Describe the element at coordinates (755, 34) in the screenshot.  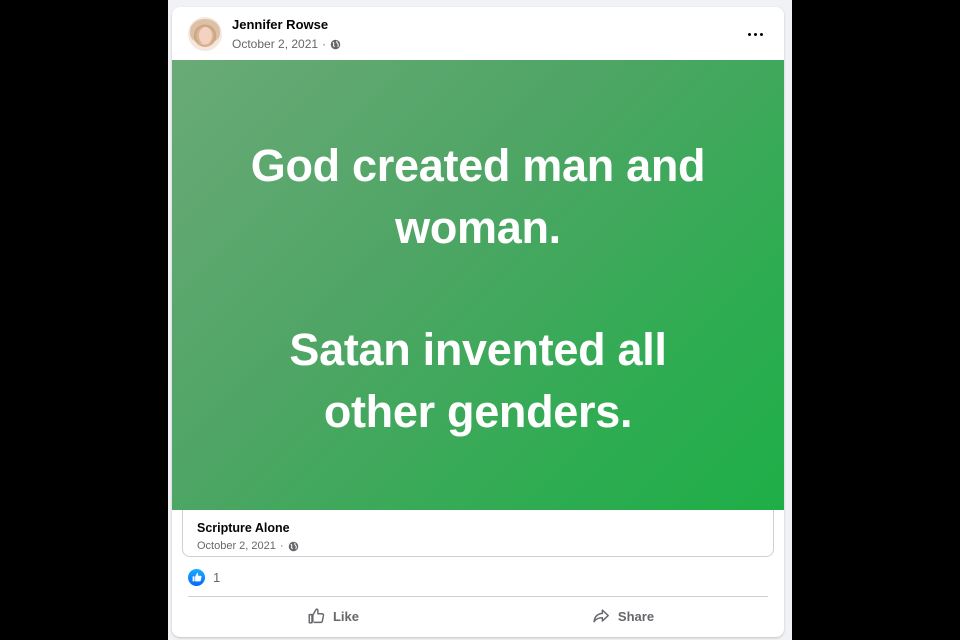
I see `more-options-icon` at that location.